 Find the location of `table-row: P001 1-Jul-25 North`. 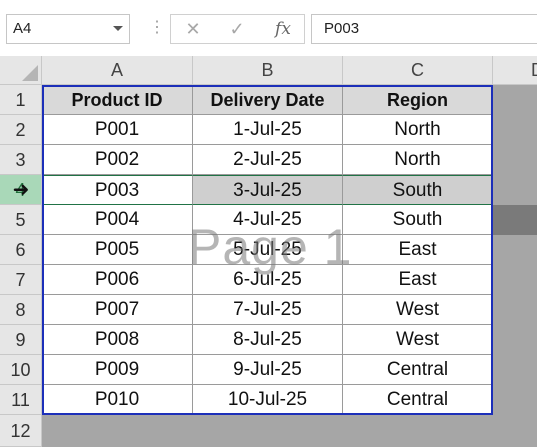

table-row: P001 1-Jul-25 North is located at coordinates (267, 130).